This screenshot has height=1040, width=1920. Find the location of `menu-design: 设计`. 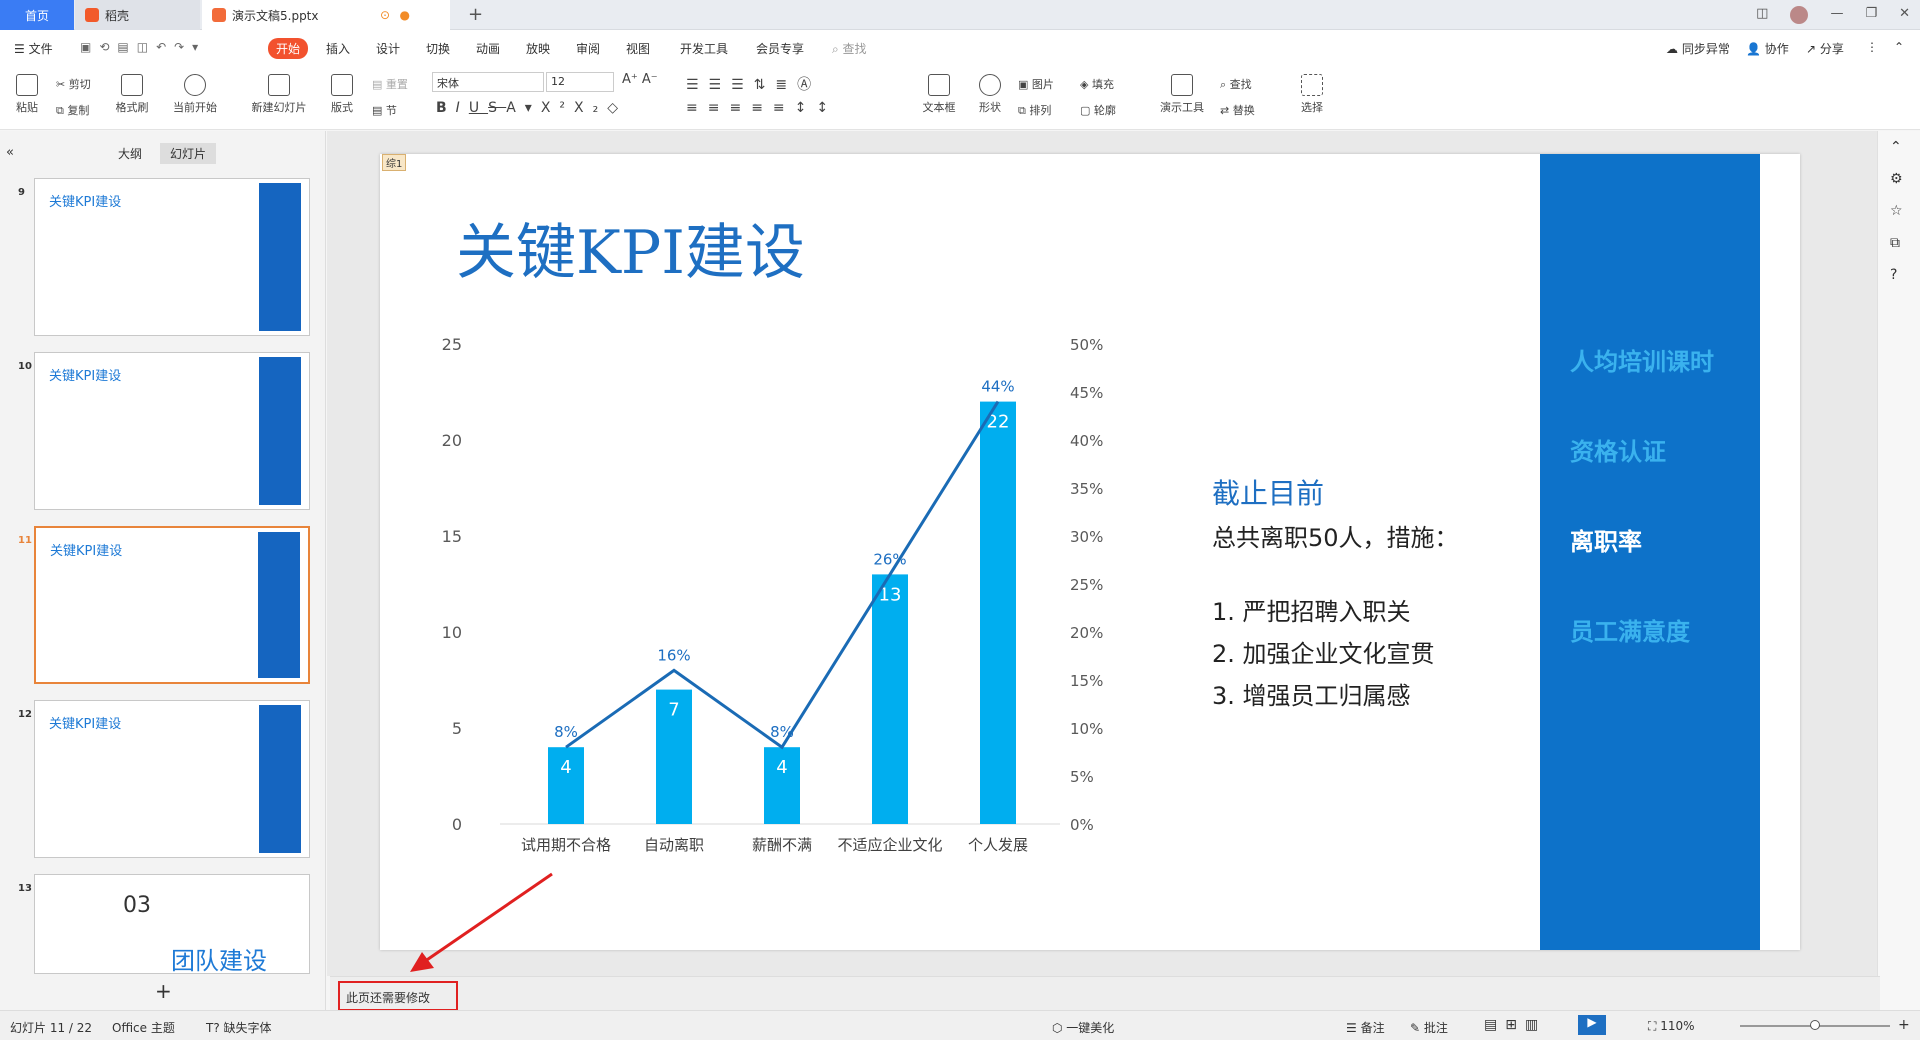

menu-design: 设计 is located at coordinates (388, 48).